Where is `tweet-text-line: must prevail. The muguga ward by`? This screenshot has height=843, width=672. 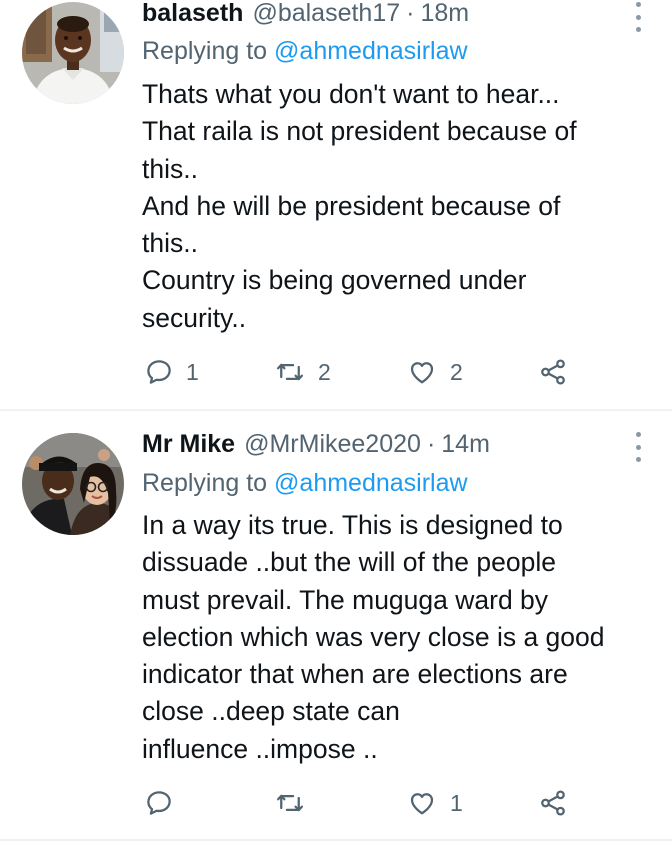 tweet-text-line: must prevail. The muguga ward by is located at coordinates (345, 599).